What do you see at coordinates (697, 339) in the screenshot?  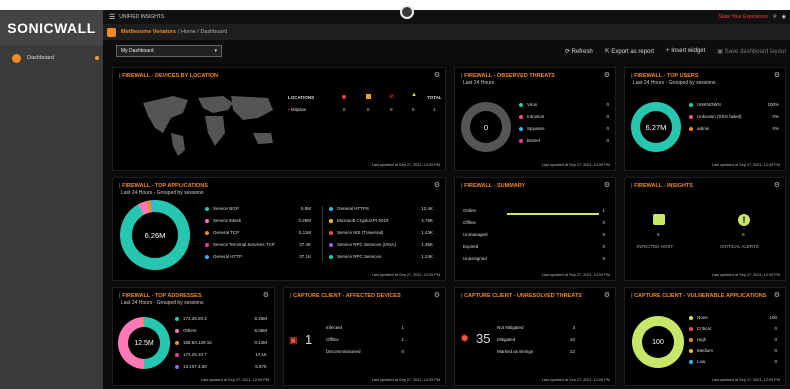 I see `legend-item: High` at bounding box center [697, 339].